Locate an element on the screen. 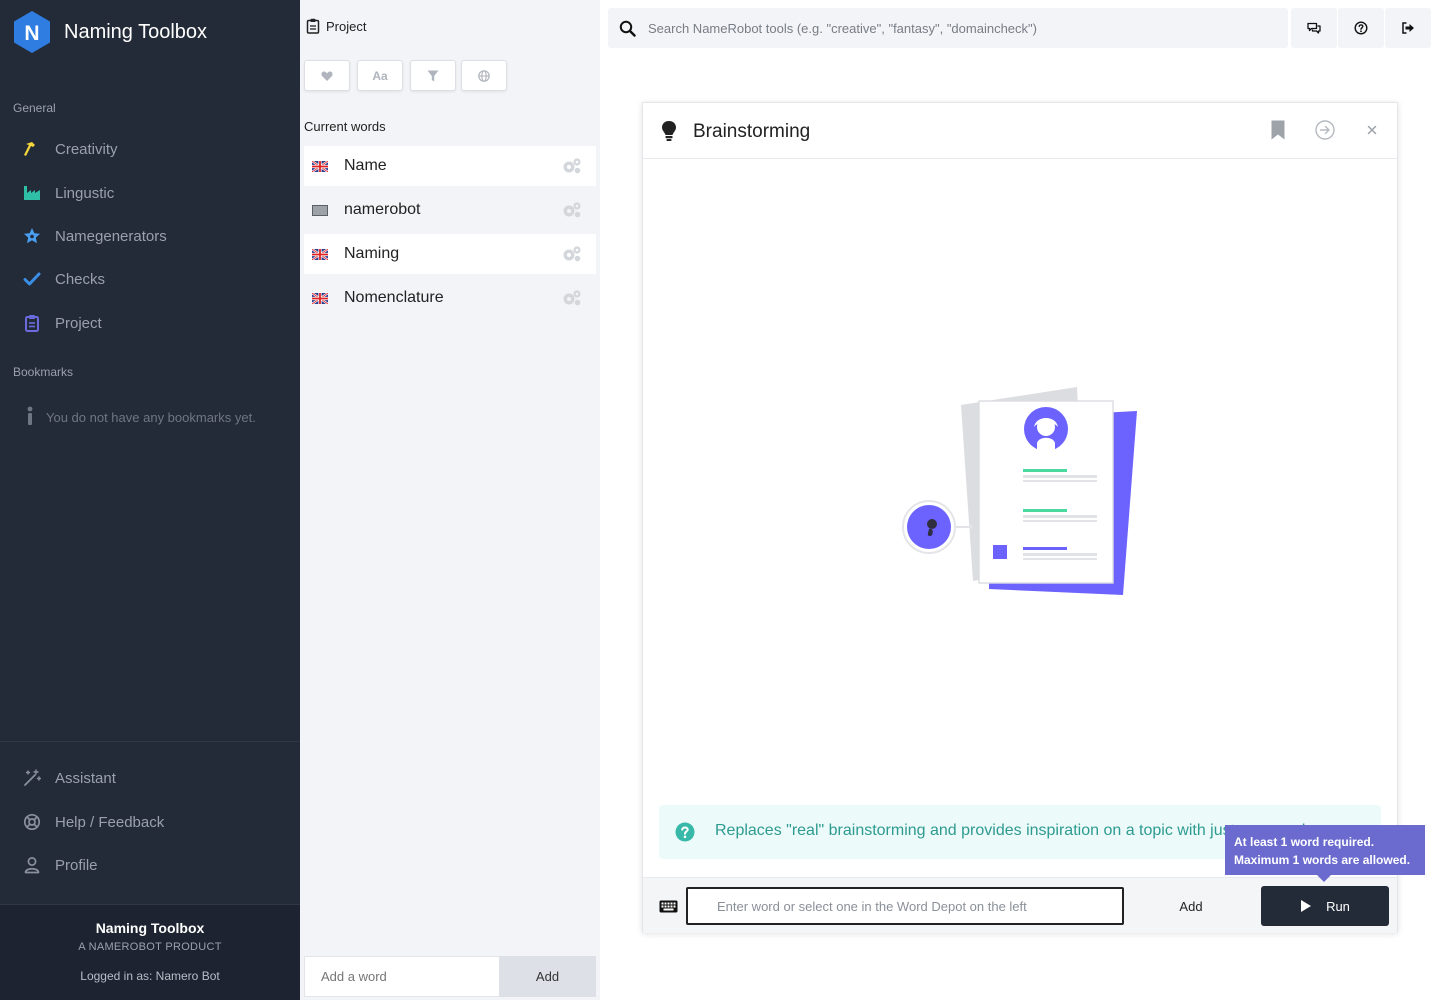  sidebar-item-label: Project is located at coordinates (78, 323).